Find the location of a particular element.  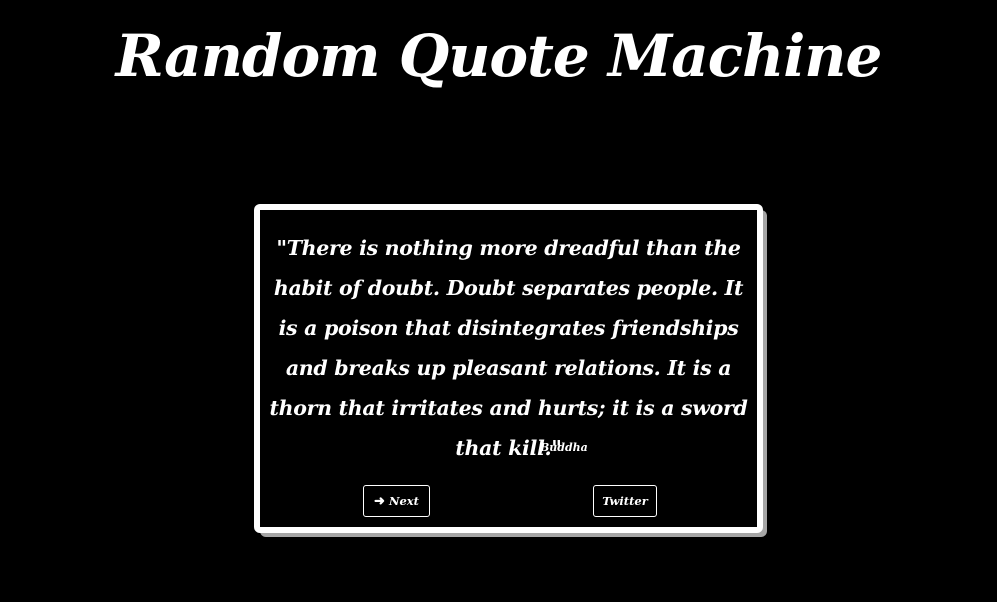

page-title: Random Quote Machine is located at coordinates (499, 56).